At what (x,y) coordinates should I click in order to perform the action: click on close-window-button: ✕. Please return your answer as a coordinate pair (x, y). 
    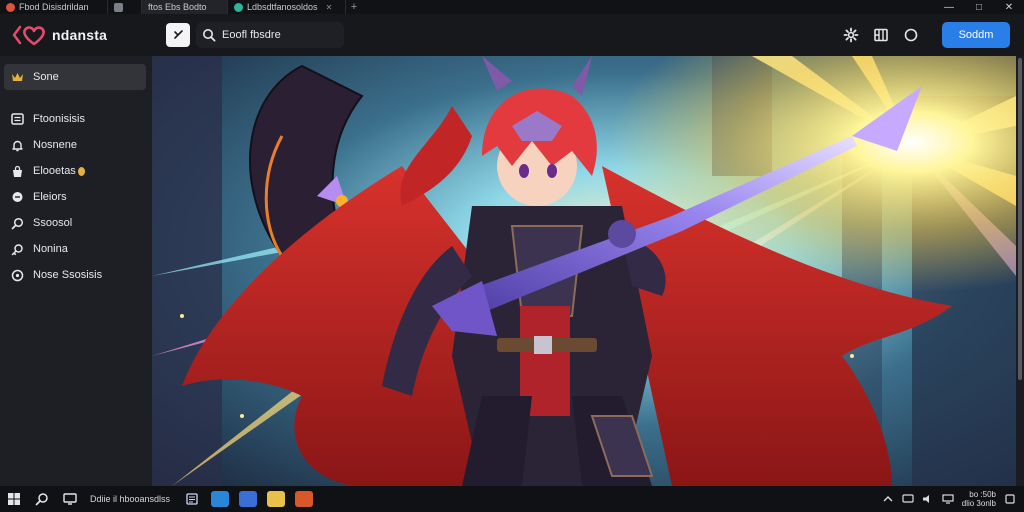
    Looking at the image, I should click on (1009, 7).